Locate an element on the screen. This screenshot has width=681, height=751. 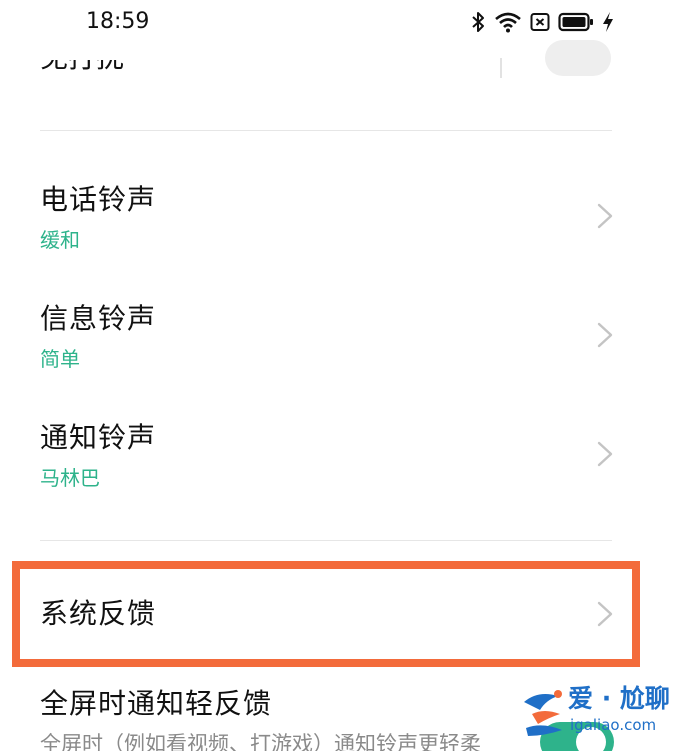
do-not-disturb-toggle is located at coordinates (578, 58).